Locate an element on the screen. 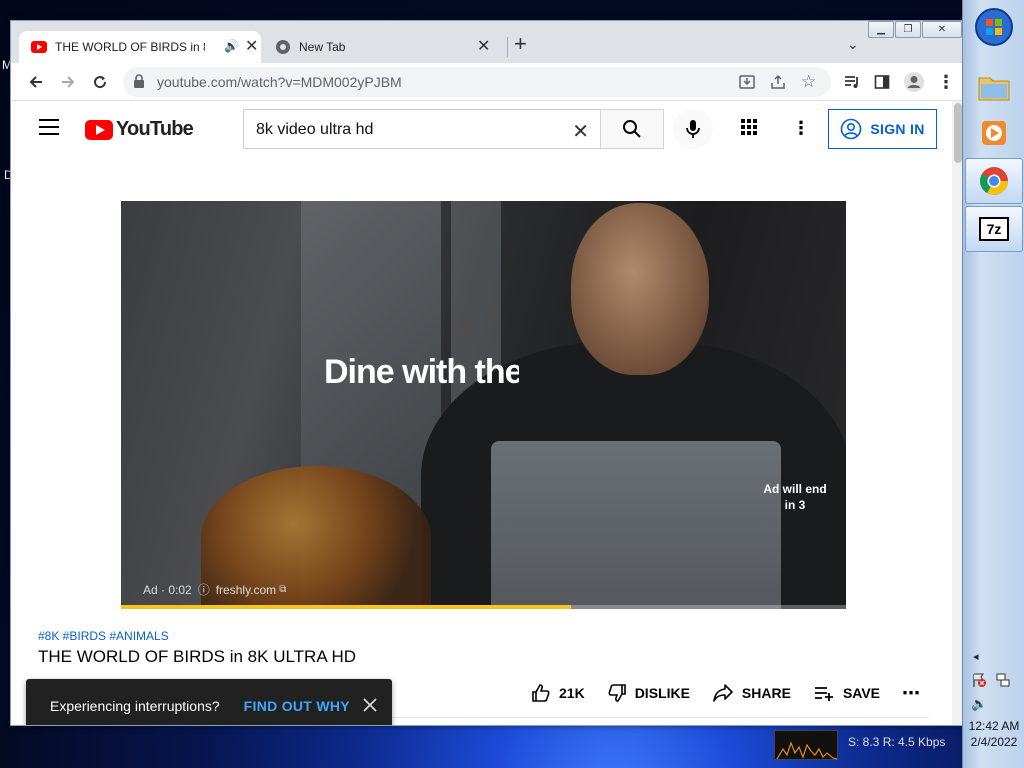 The image size is (1024, 768). playlist-add-icon is located at coordinates (823, 694).